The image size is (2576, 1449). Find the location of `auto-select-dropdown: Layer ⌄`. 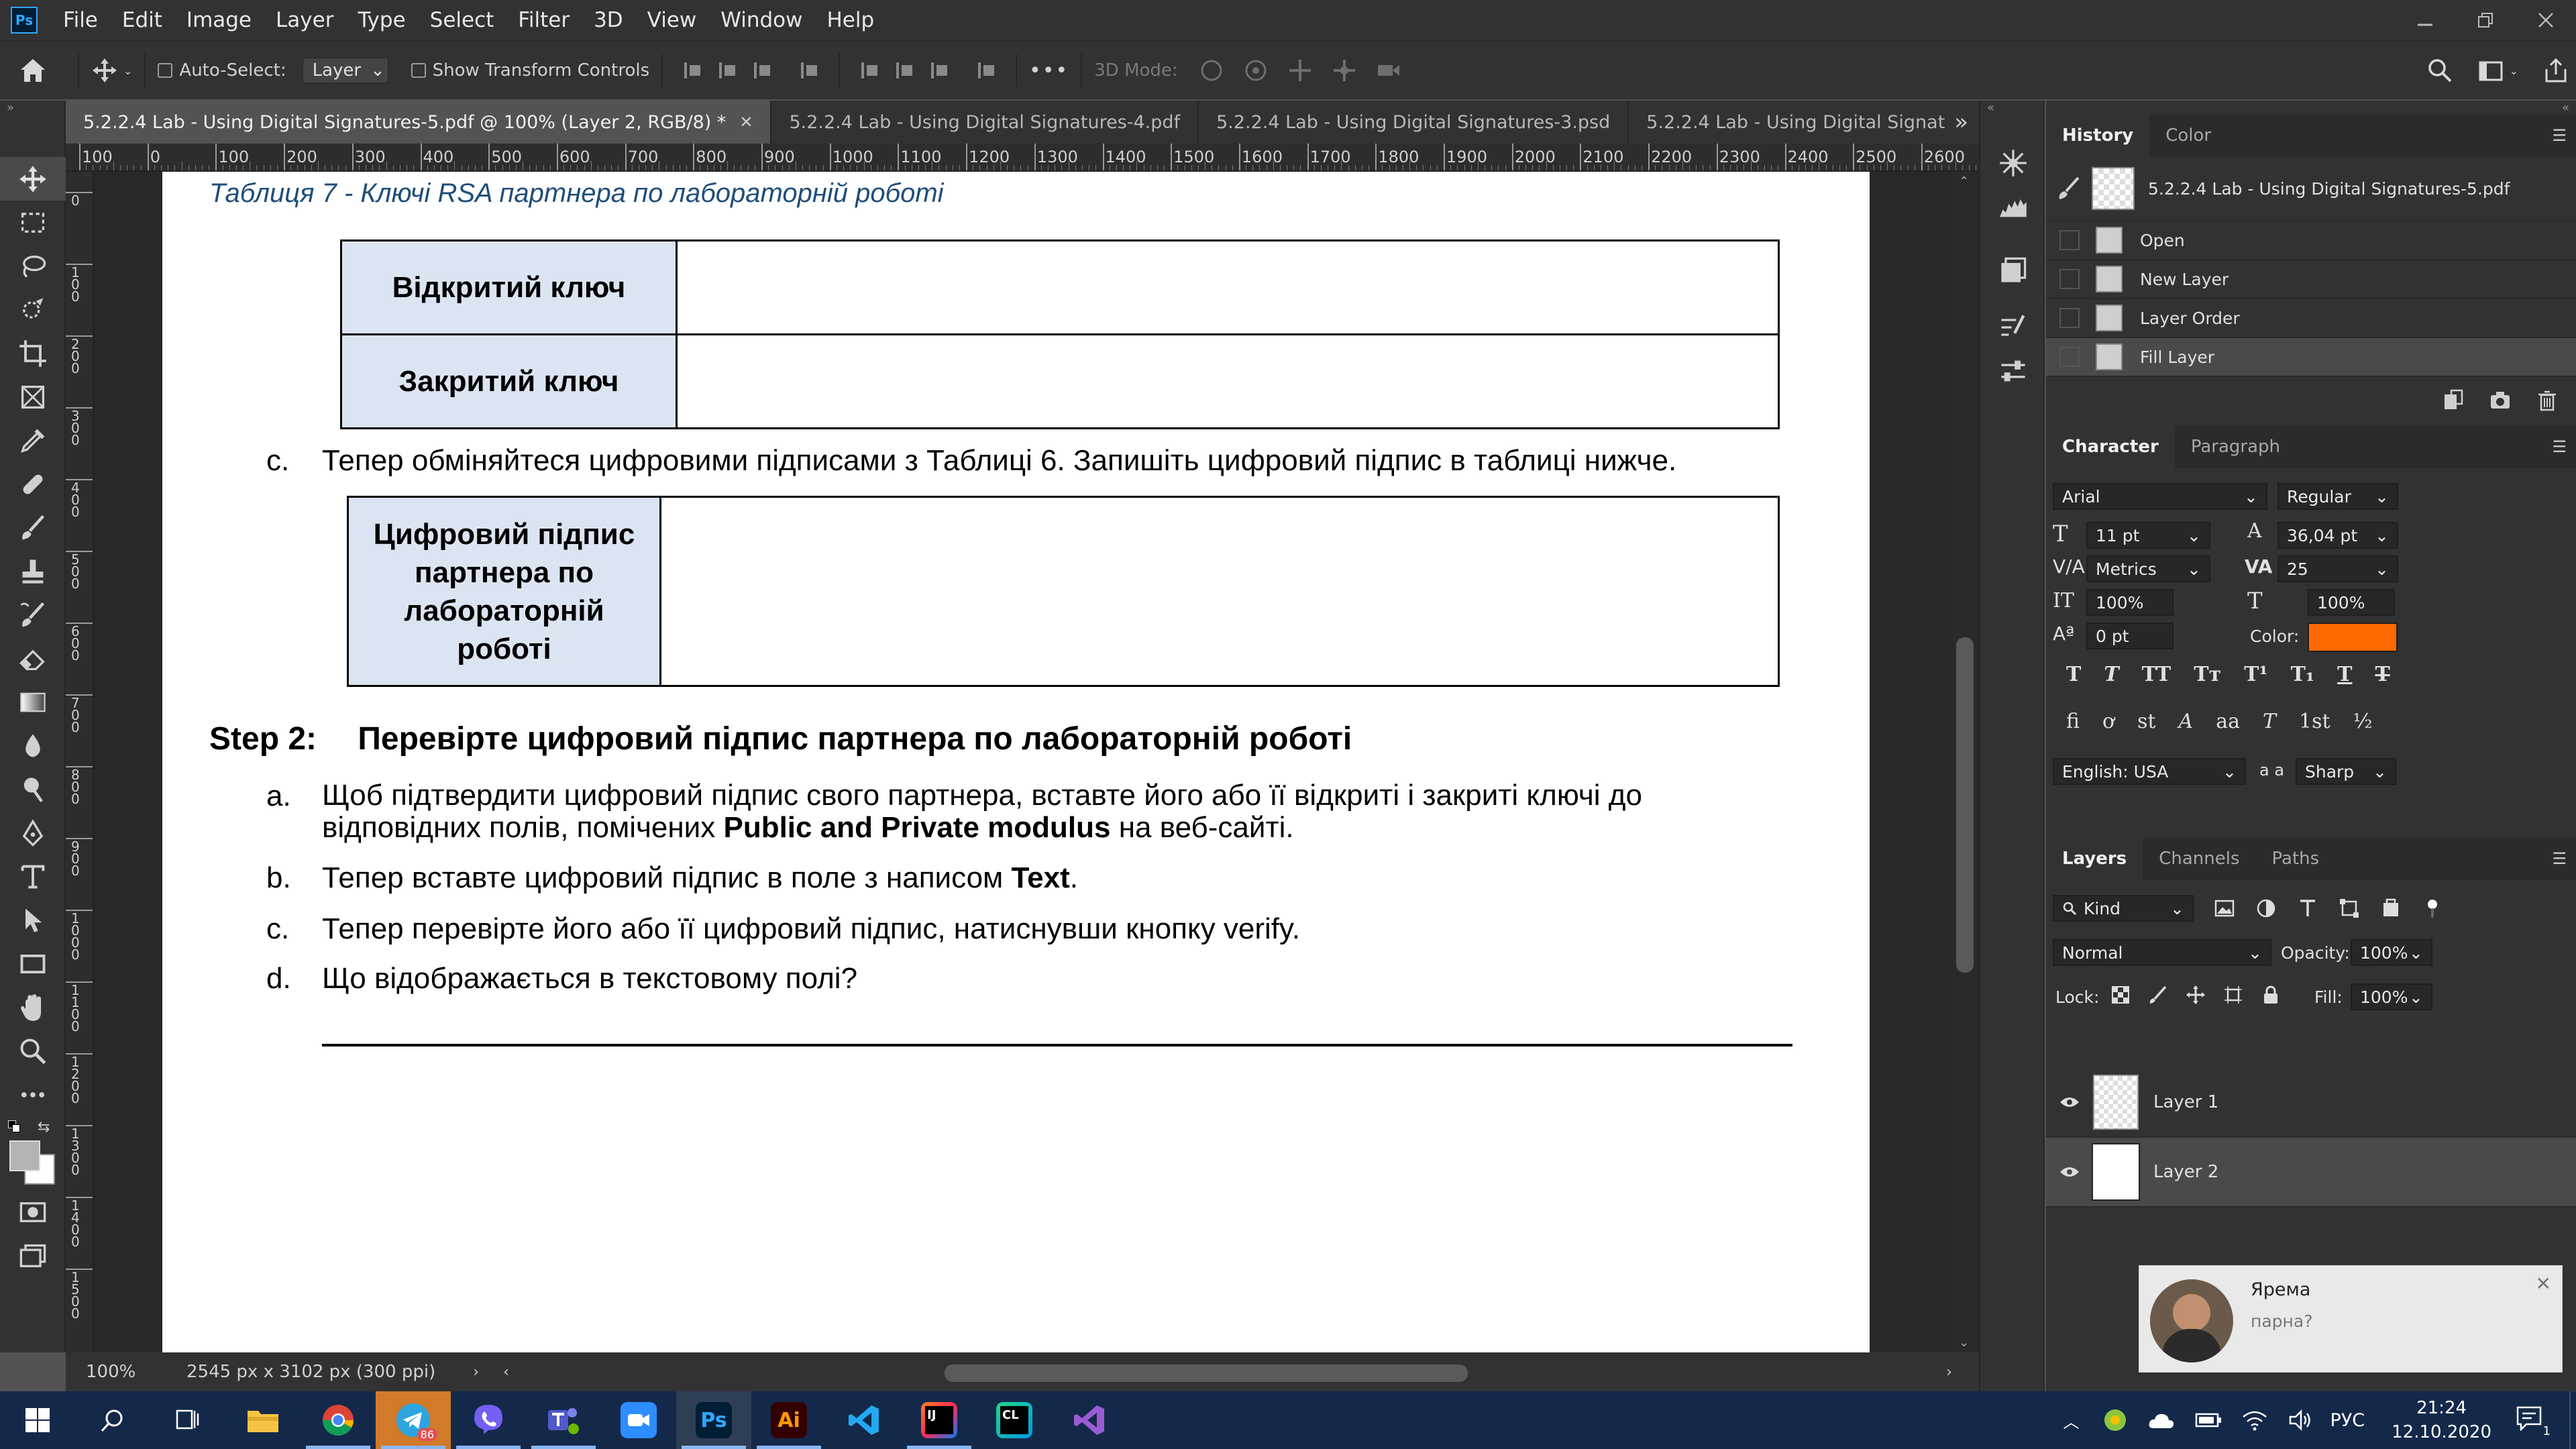

auto-select-dropdown: Layer ⌄ is located at coordinates (345, 70).